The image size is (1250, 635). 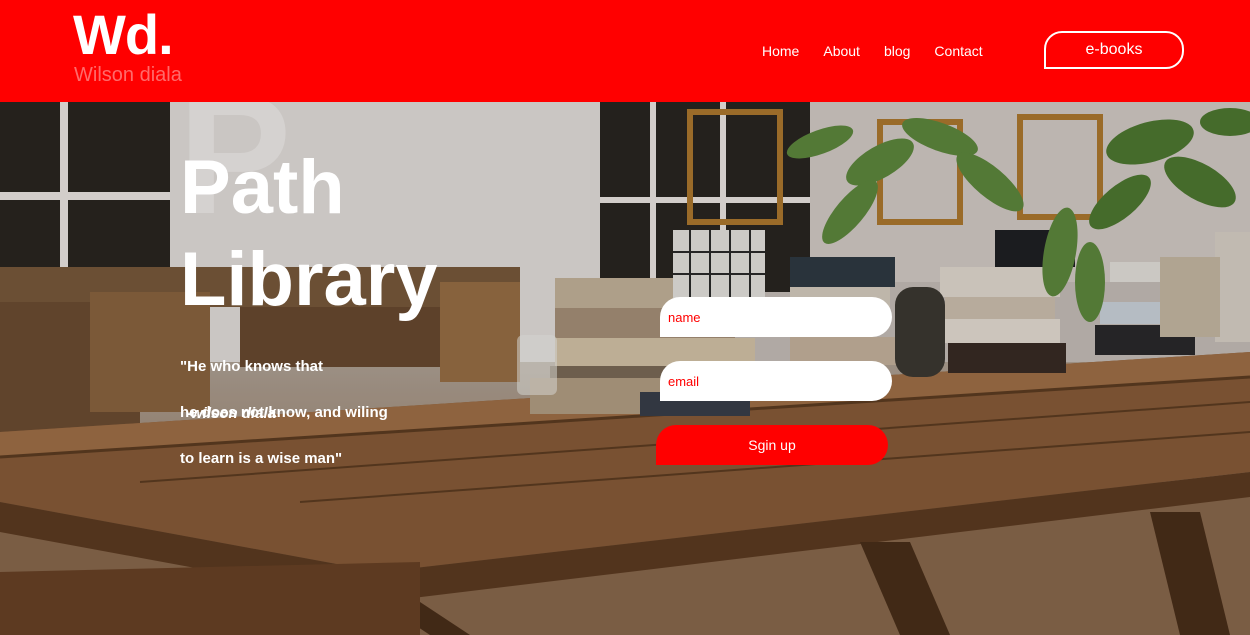 I want to click on ebooks-button: e-books, so click(x=1114, y=50).